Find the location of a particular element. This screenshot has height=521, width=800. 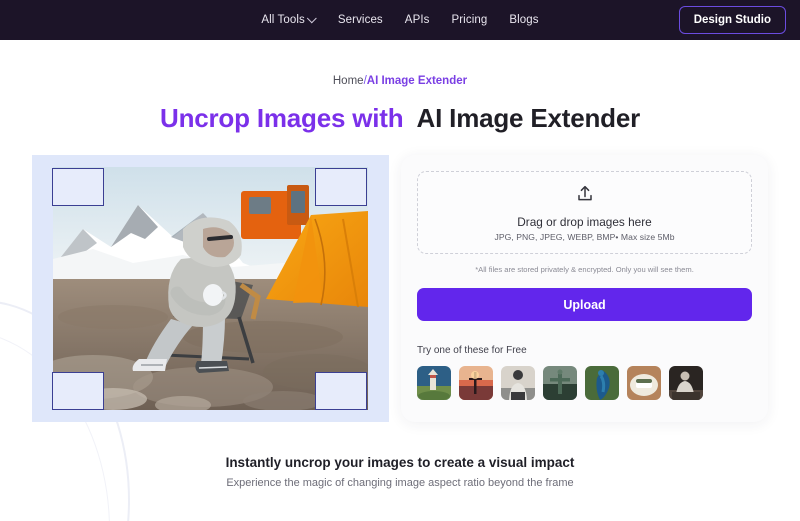

sample-thumbnail-lighthouse is located at coordinates (434, 383).